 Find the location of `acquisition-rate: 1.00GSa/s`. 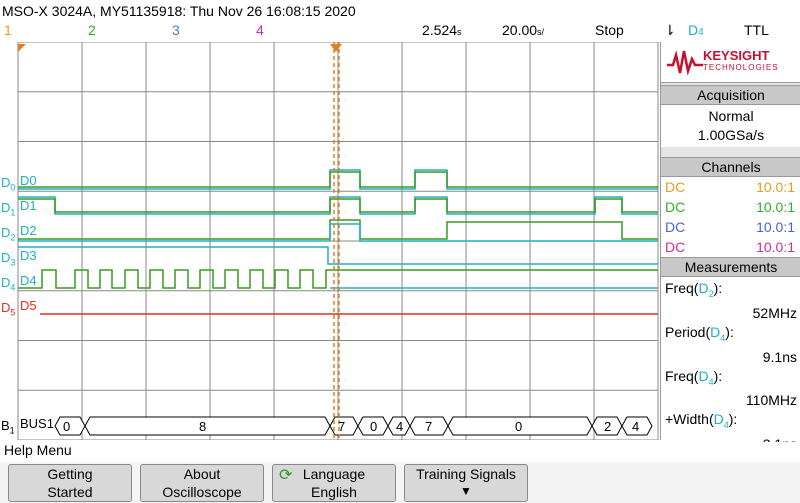

acquisition-rate: 1.00GSa/s is located at coordinates (731, 135).